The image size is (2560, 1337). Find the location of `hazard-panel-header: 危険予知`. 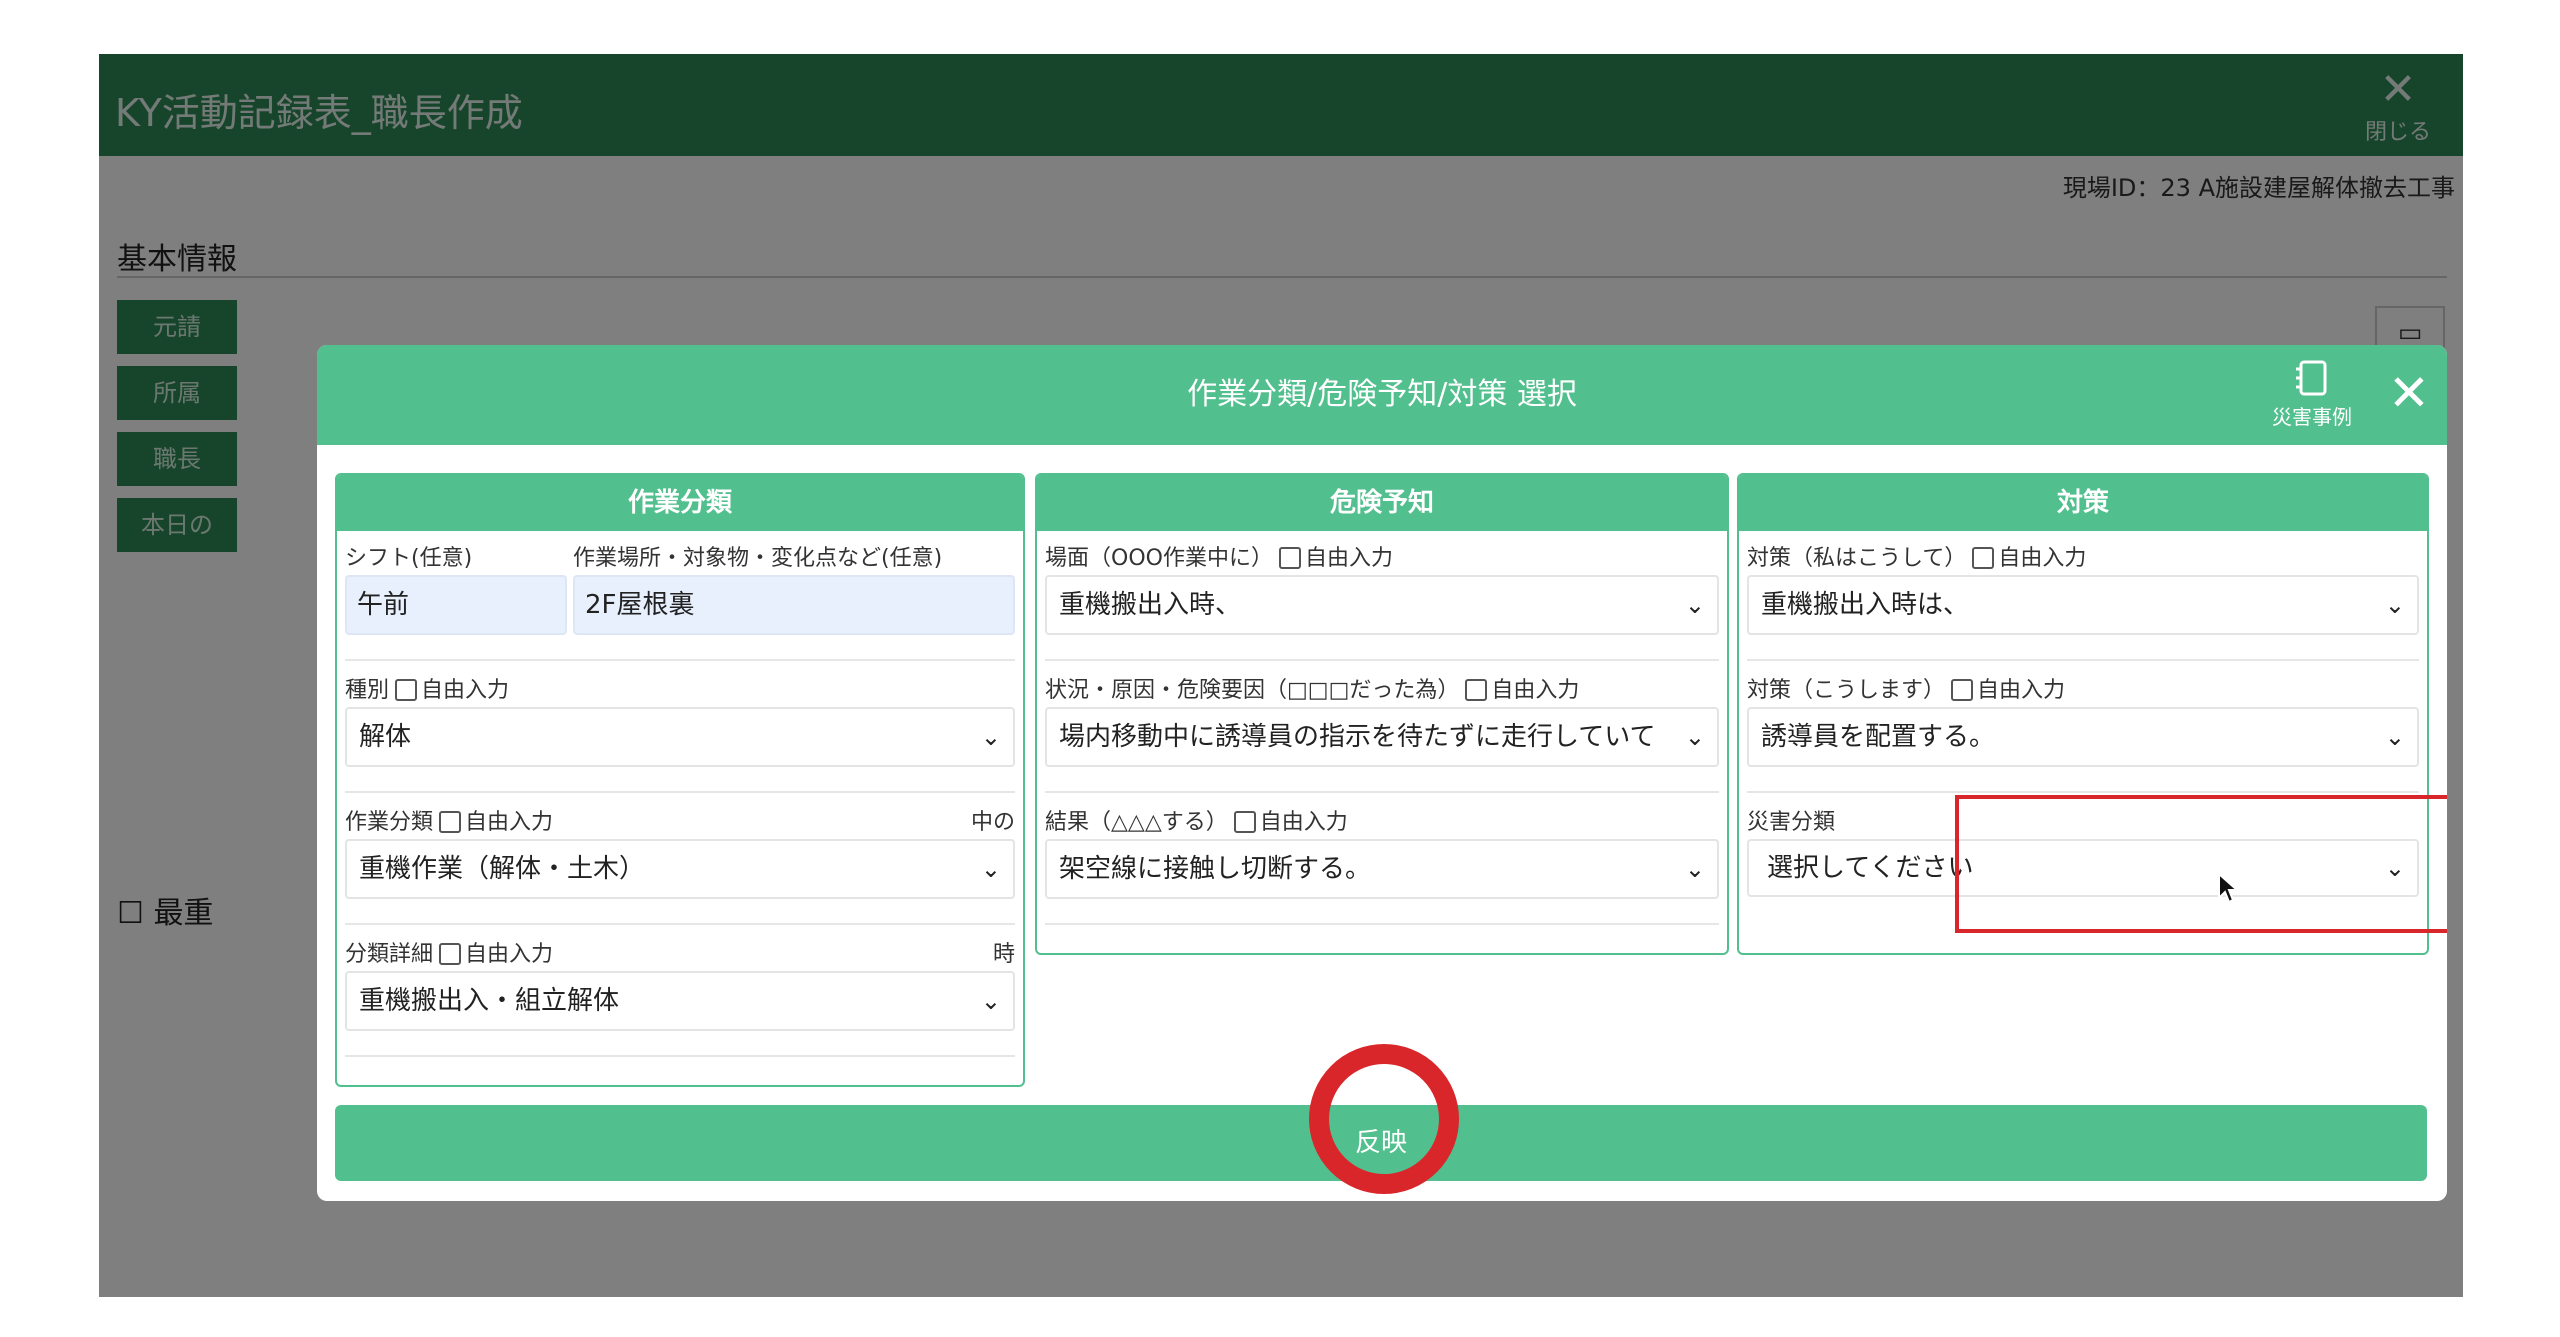

hazard-panel-header: 危険予知 is located at coordinates (1382, 503).